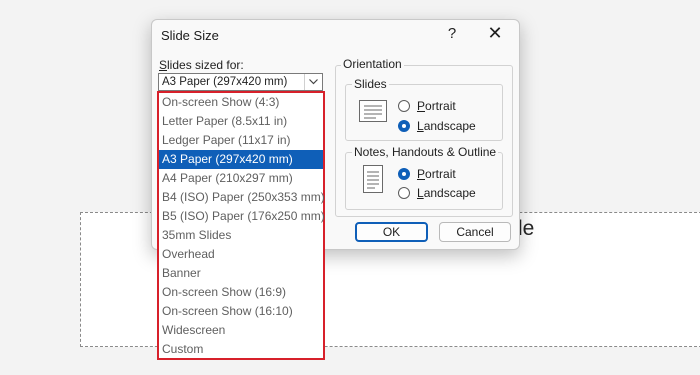 This screenshot has width=700, height=375. I want to click on slides-sized-for-combobox: A3 Paper (297x420 mm), so click(240, 82).